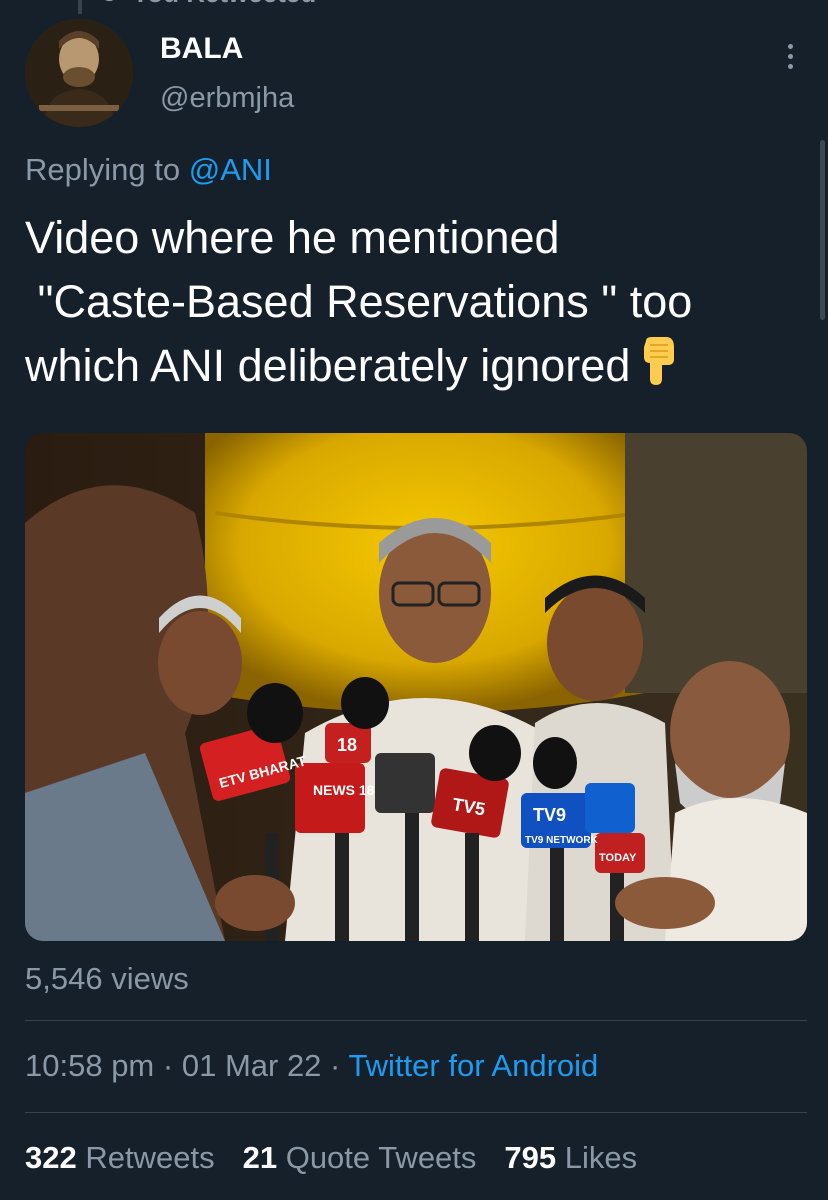 Image resolution: width=828 pixels, height=1200 pixels. I want to click on view-count: 5,546 views, so click(107, 978).